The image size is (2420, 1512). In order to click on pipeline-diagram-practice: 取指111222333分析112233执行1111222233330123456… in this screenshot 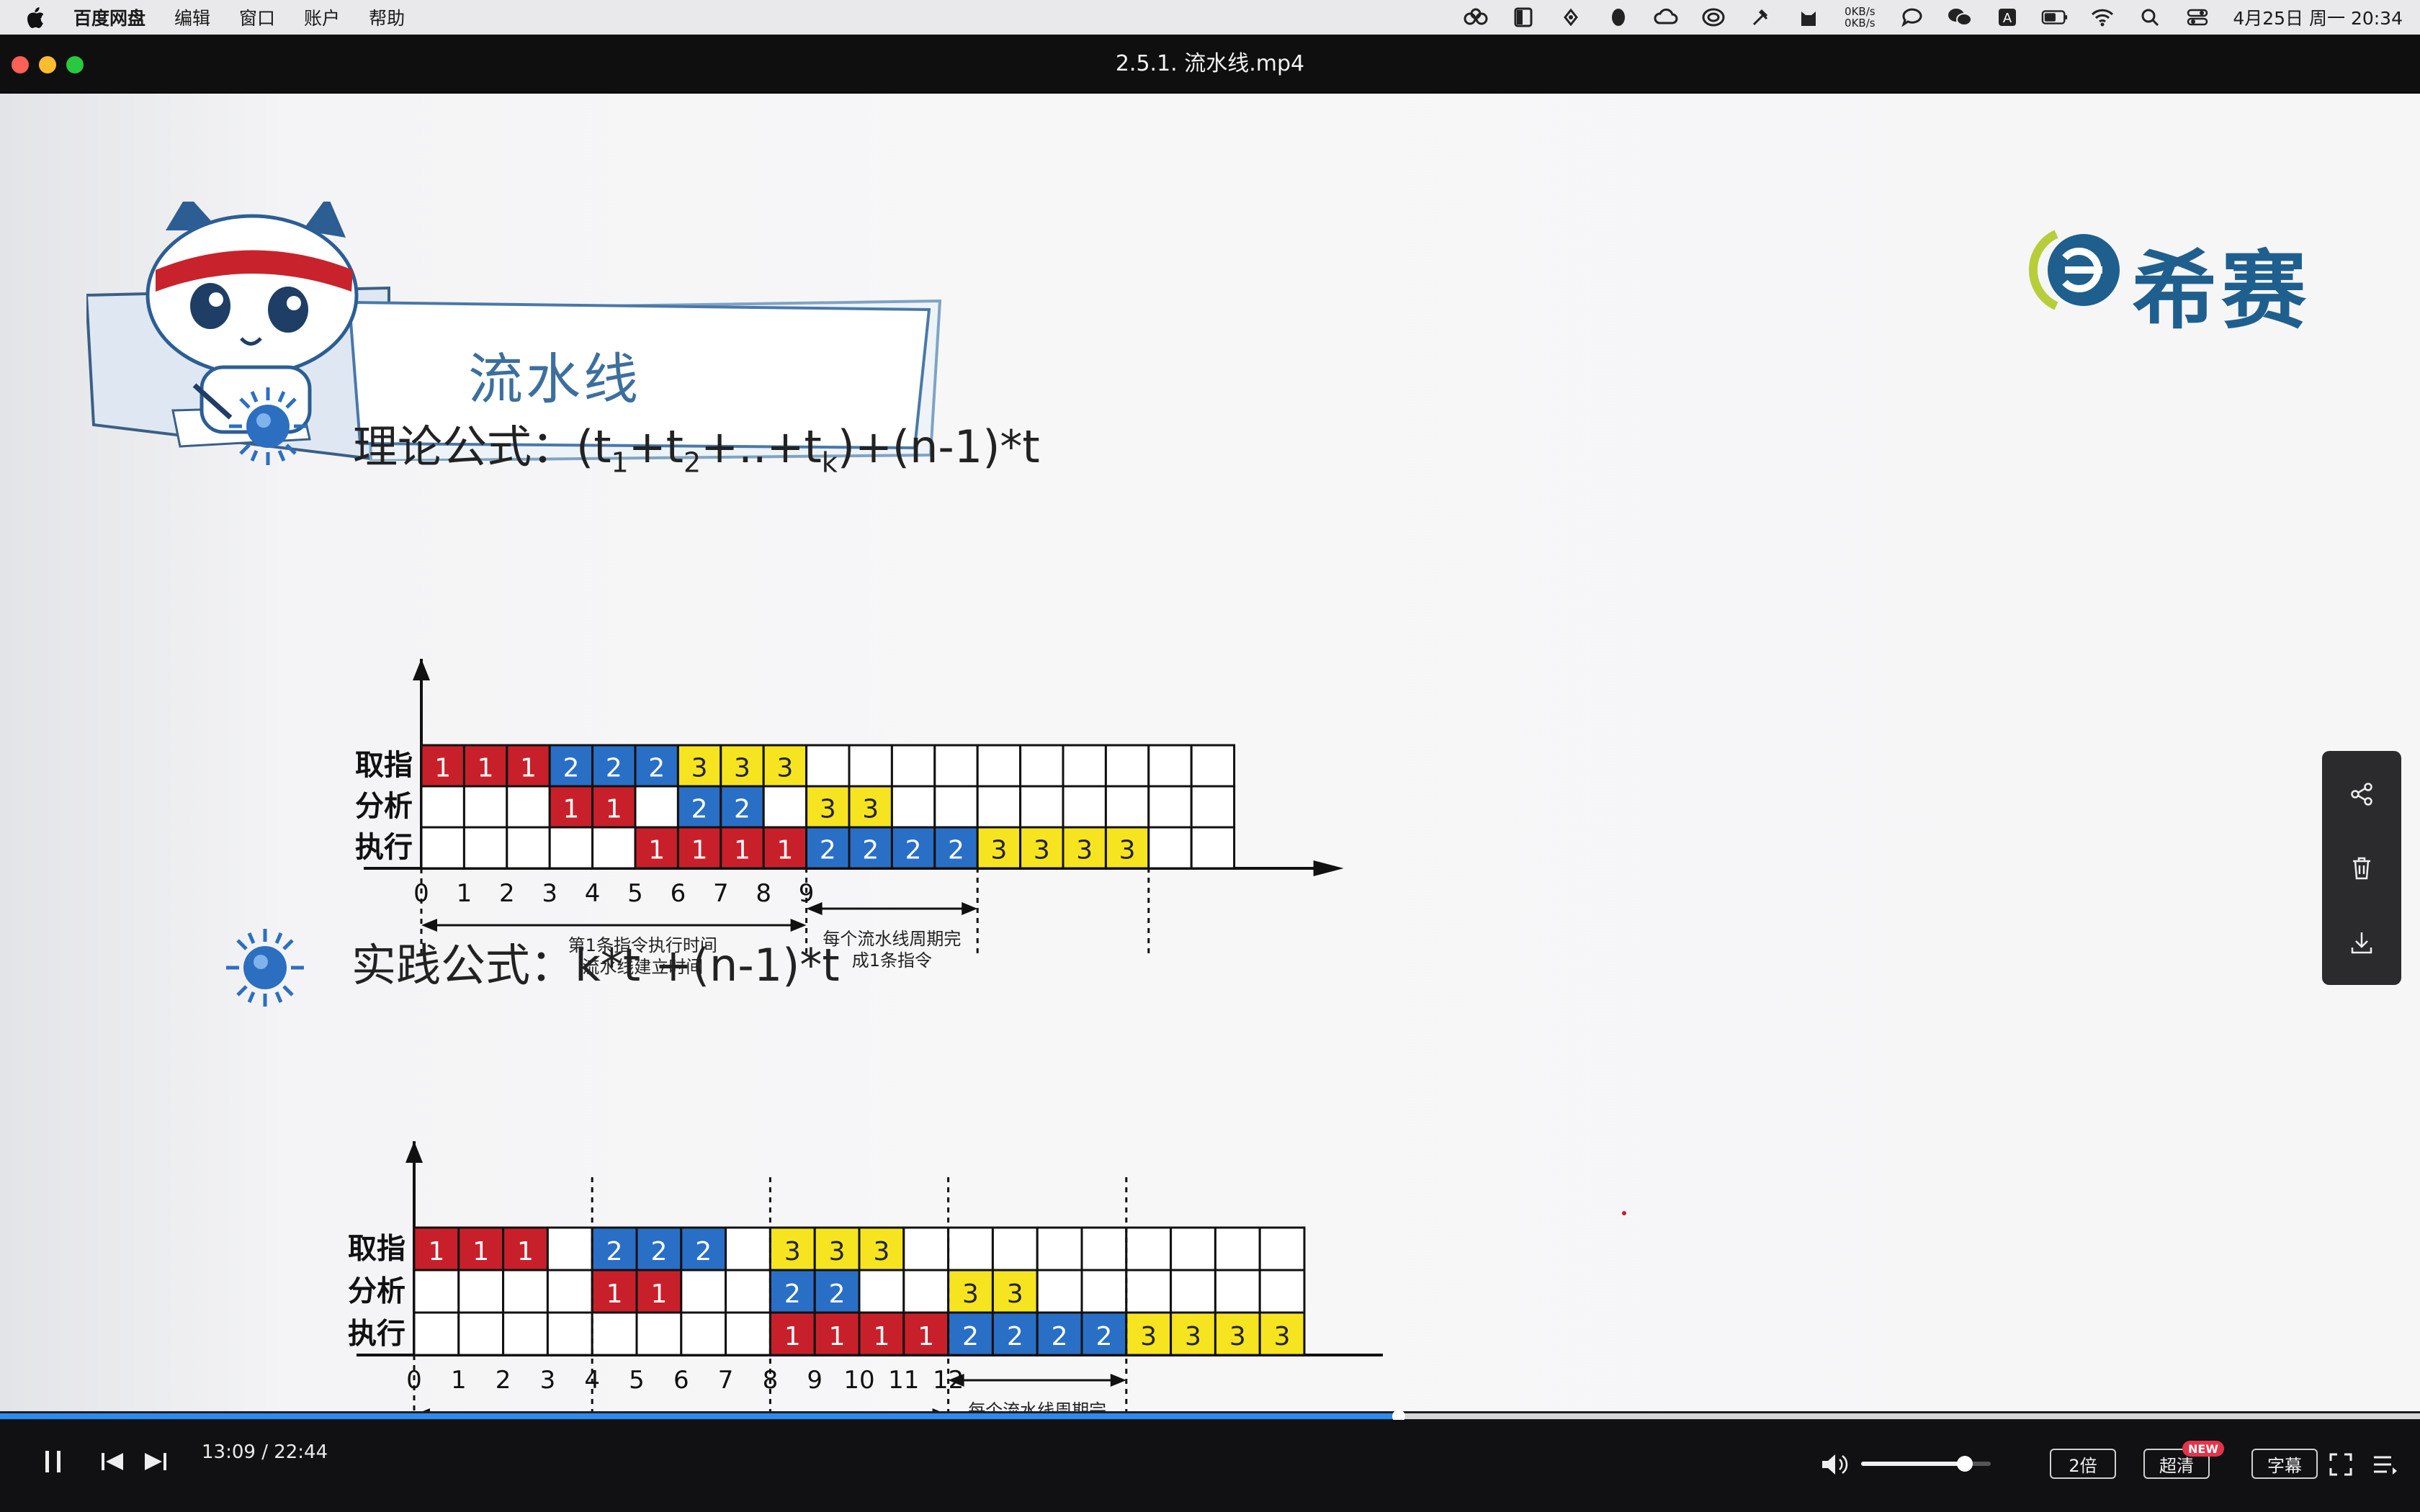, I will do `click(872, 1270)`.